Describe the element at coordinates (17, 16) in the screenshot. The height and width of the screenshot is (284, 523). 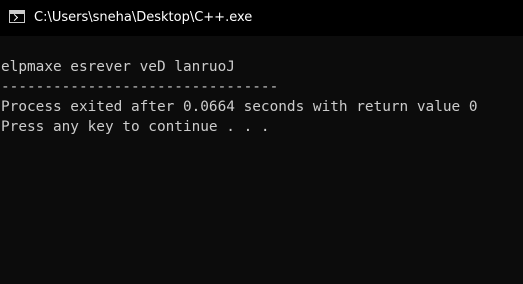
I see `console-icon` at that location.